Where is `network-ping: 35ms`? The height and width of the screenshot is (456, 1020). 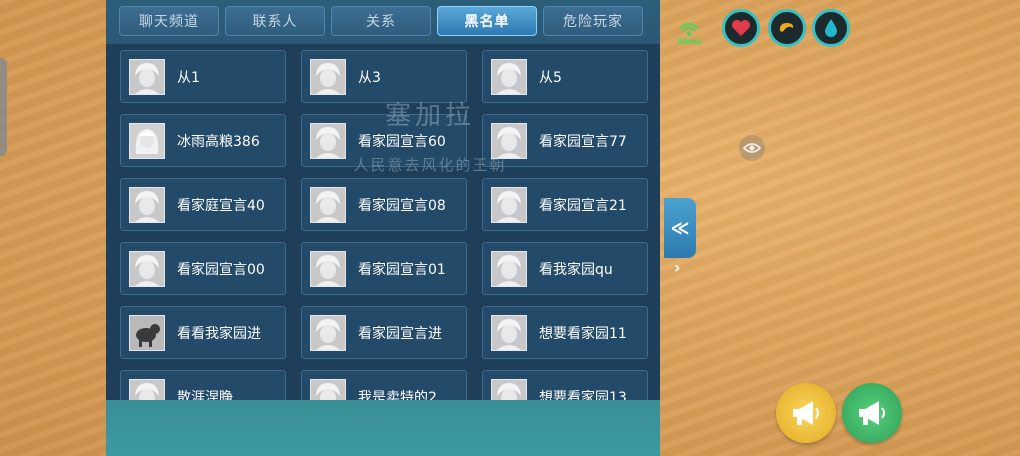
network-ping: 35ms is located at coordinates (689, 34).